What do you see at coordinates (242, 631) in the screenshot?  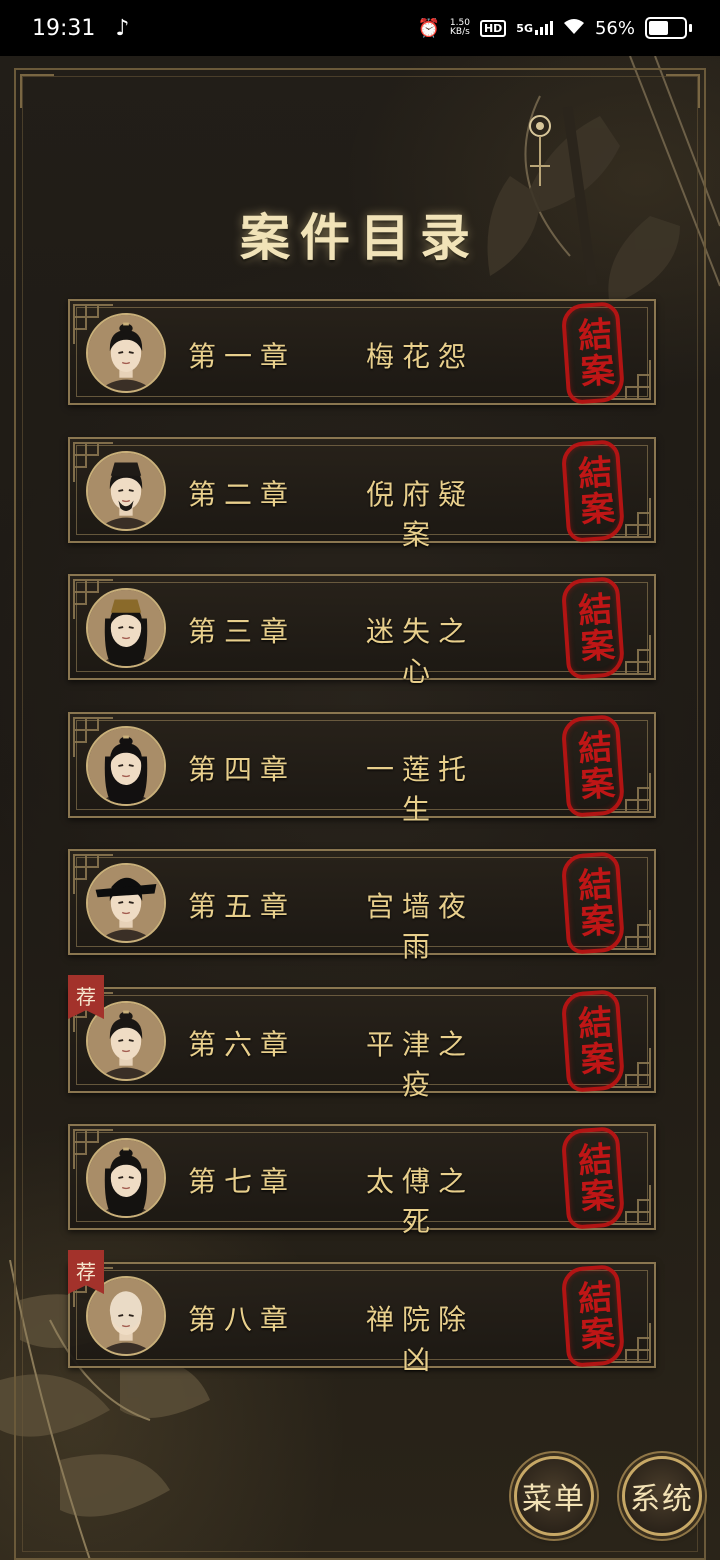 I see `chapter-number: 第三章` at bounding box center [242, 631].